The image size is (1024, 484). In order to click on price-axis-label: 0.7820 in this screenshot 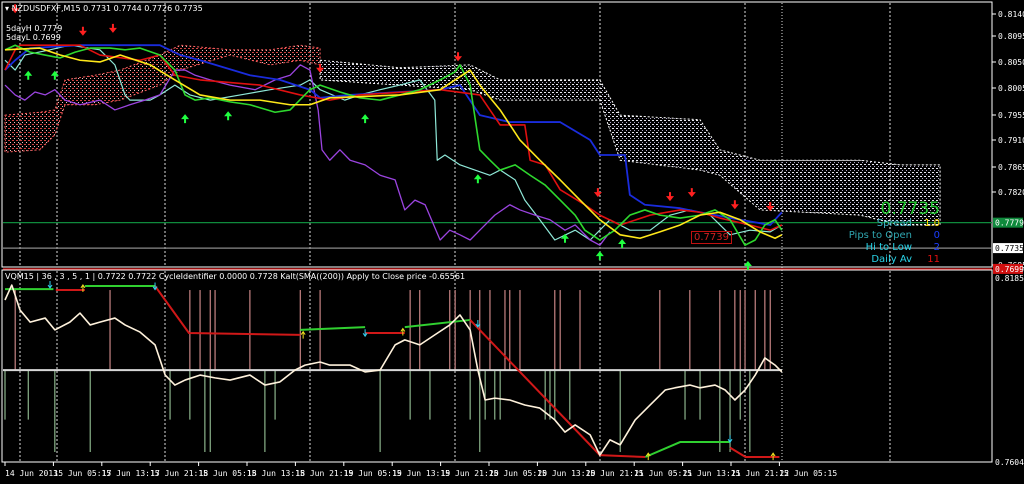, I will do `click(1011, 192)`.